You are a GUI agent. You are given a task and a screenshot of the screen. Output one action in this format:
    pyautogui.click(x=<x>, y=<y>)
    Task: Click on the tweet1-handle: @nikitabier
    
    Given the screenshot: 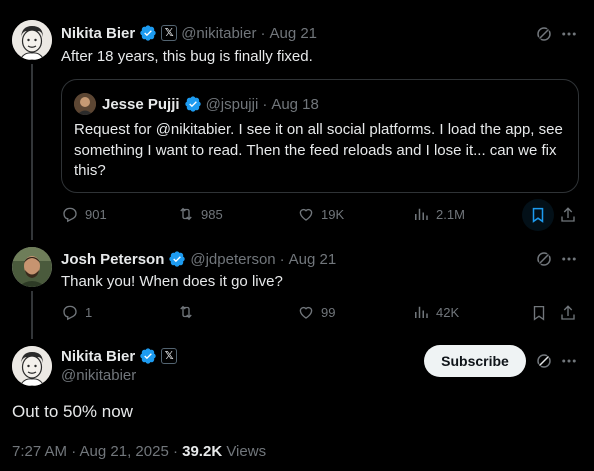 What is the action you would take?
    pyautogui.click(x=218, y=33)
    